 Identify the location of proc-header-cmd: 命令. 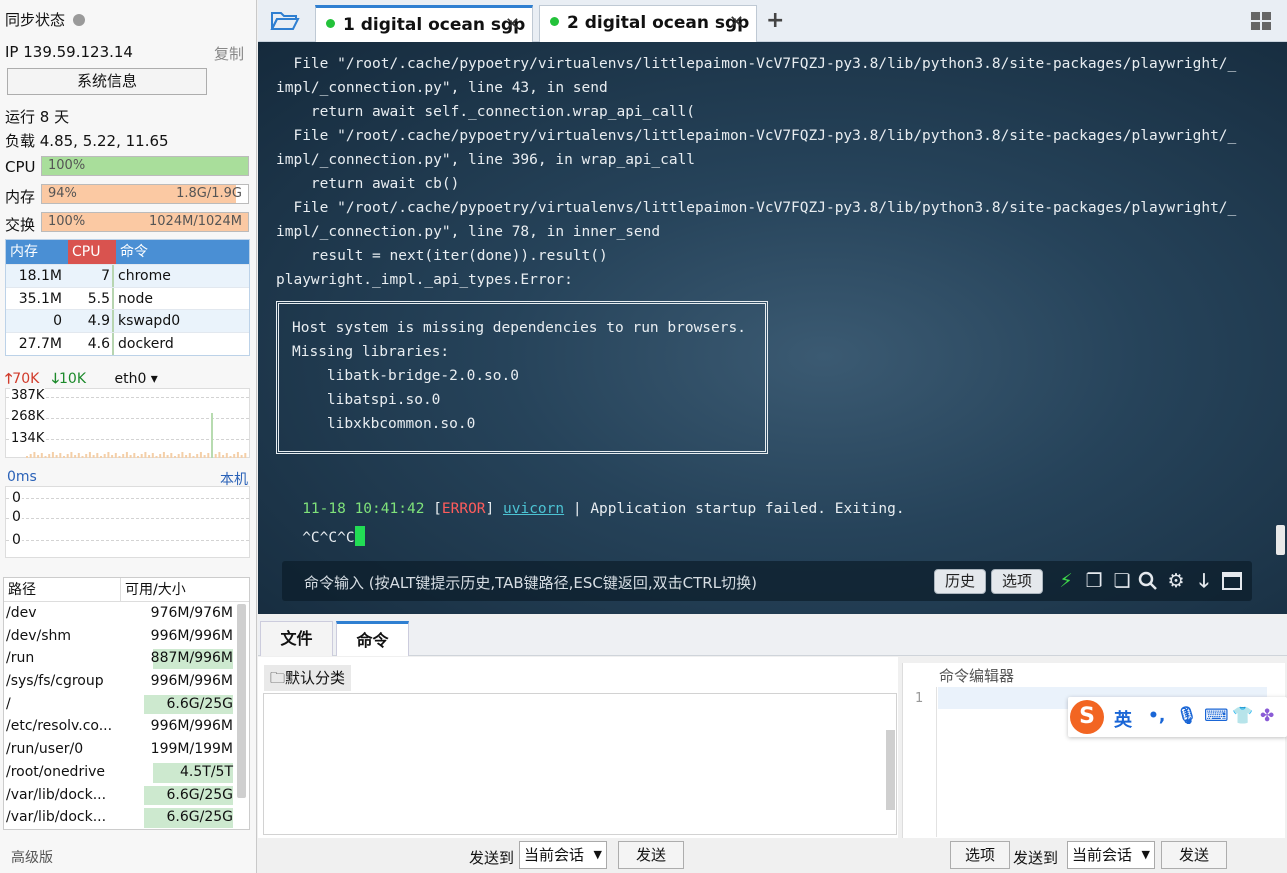
(182, 252).